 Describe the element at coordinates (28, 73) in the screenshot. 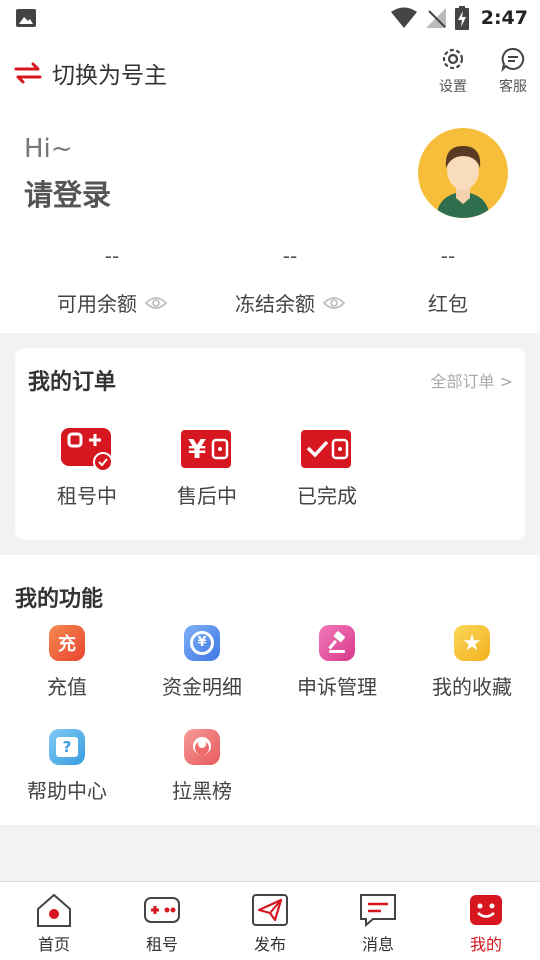

I see `switch-arrows-icon` at that location.